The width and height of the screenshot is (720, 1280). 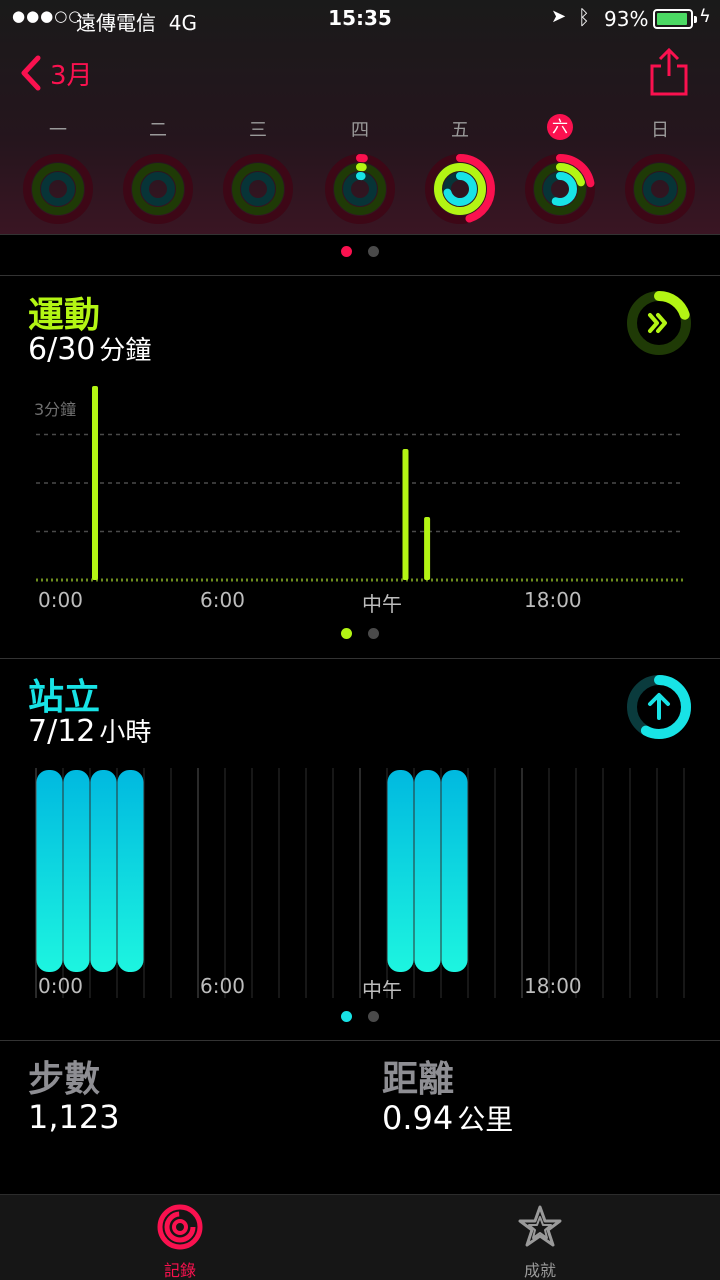 What do you see at coordinates (705, 16) in the screenshot?
I see `charging-icon: ϟ` at bounding box center [705, 16].